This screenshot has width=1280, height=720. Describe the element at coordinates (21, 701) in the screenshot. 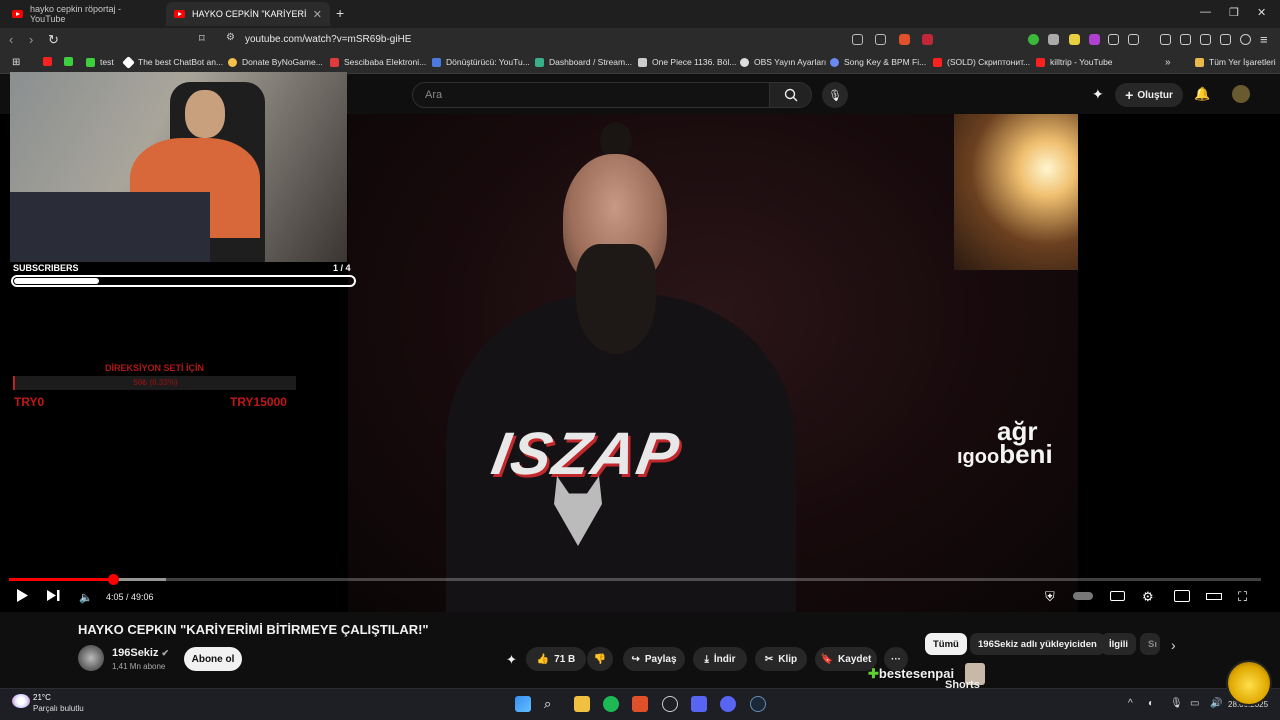

I see `weather-icon` at that location.